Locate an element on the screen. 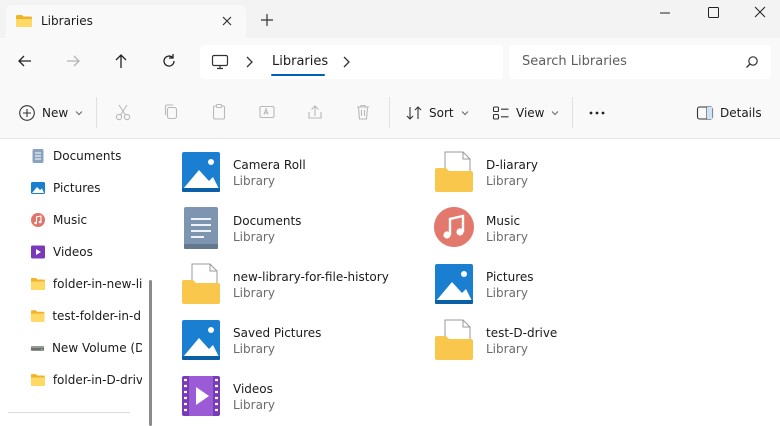 The height and width of the screenshot is (426, 780). sidebar-item-drive: New Volume (D: is located at coordinates (86, 348).